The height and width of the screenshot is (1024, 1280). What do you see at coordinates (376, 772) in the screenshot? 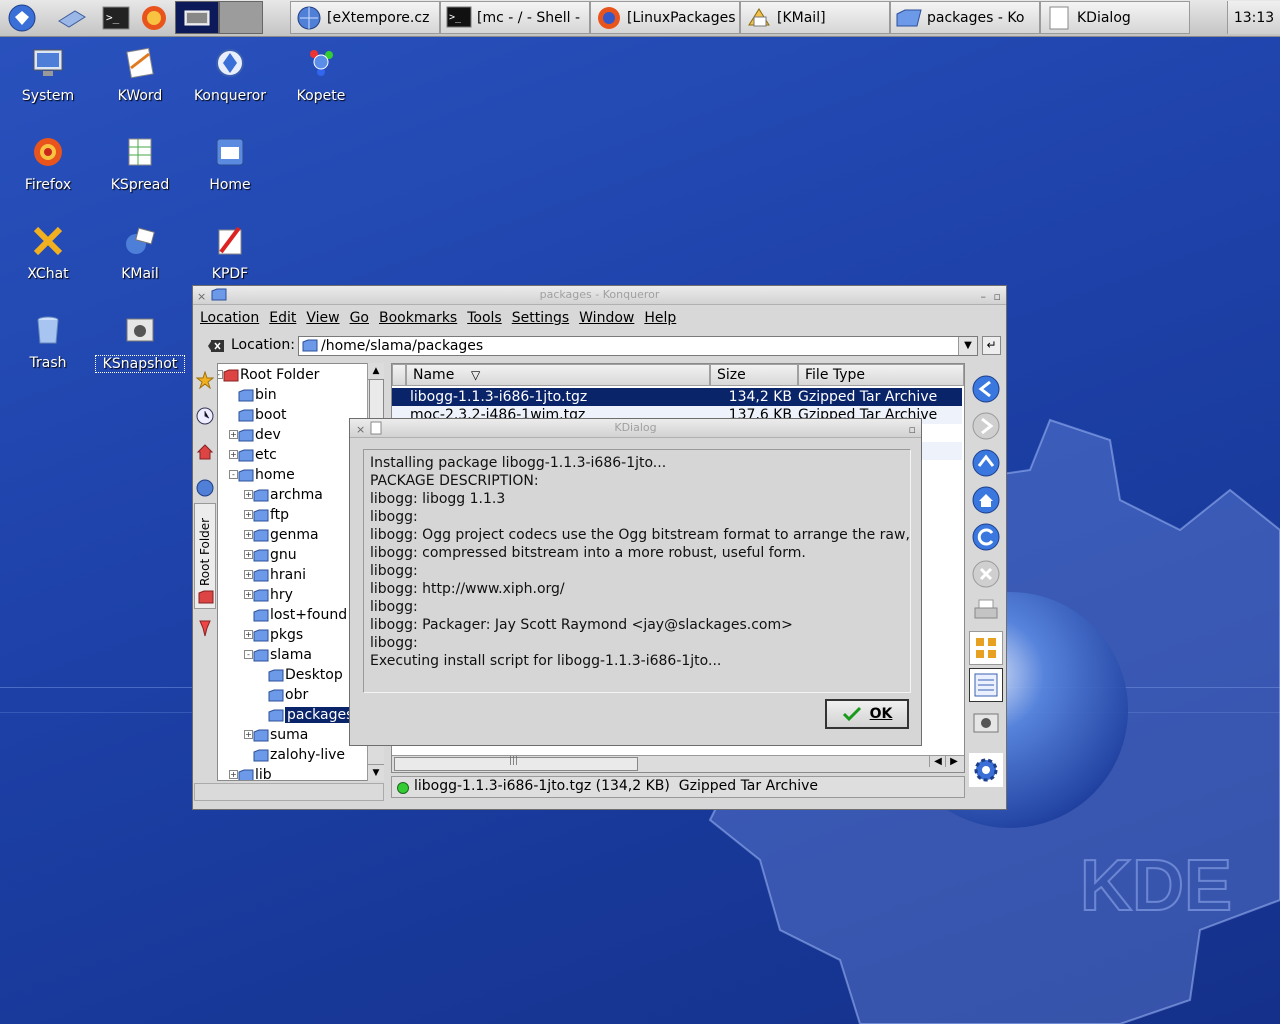
I see `scroll-down-icon: ▼` at bounding box center [376, 772].